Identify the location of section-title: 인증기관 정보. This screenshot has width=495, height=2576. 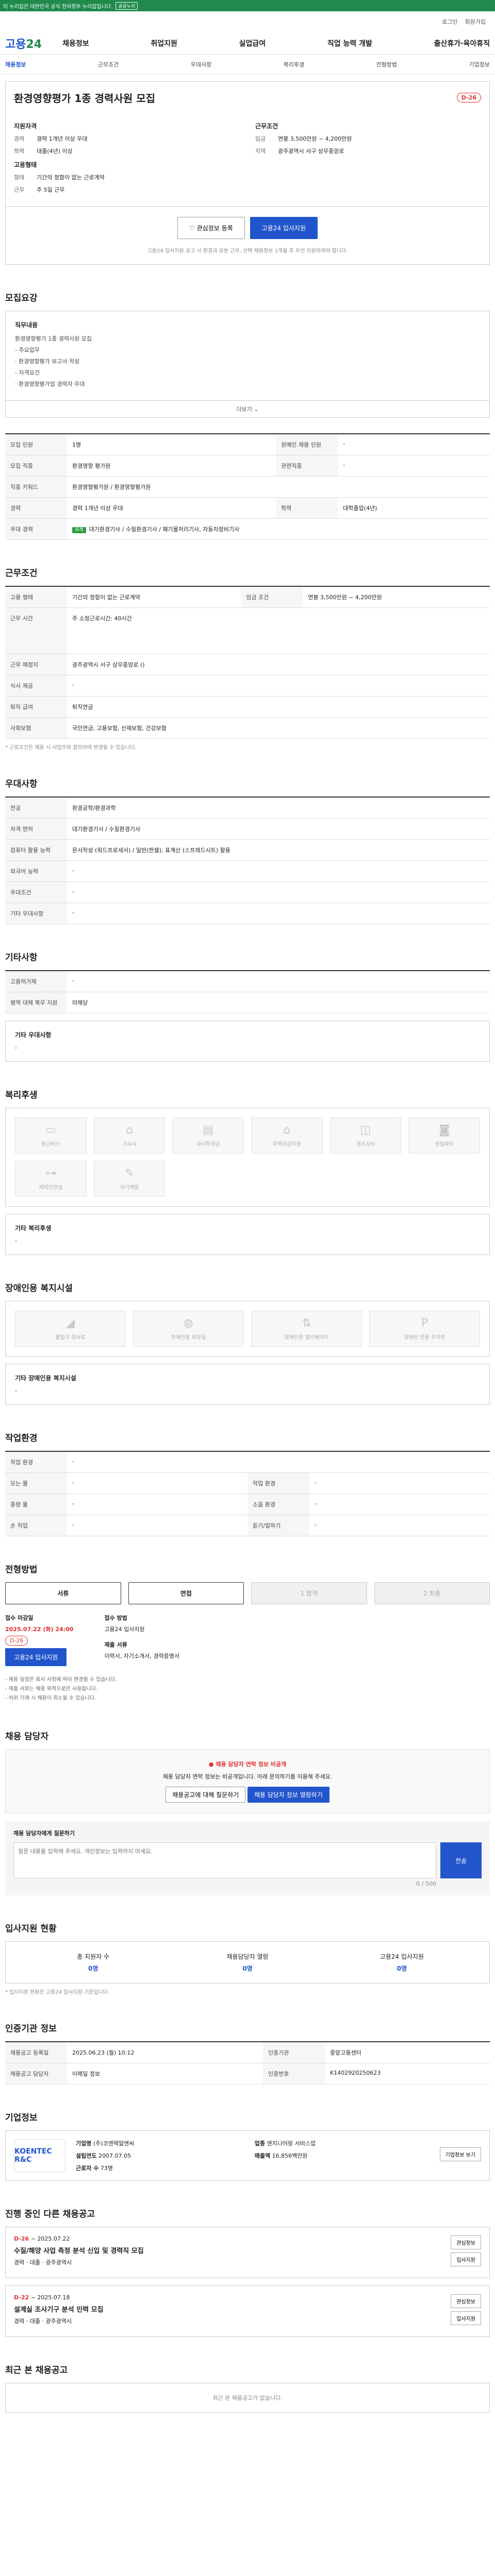
(31, 2029).